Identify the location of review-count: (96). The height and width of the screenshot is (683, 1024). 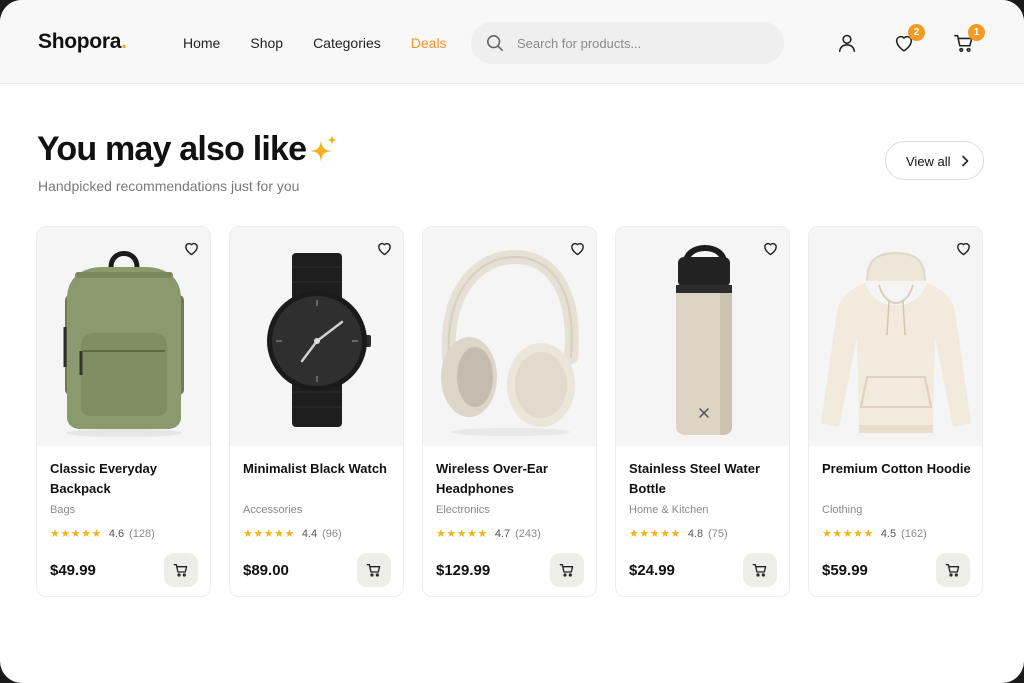
(332, 533).